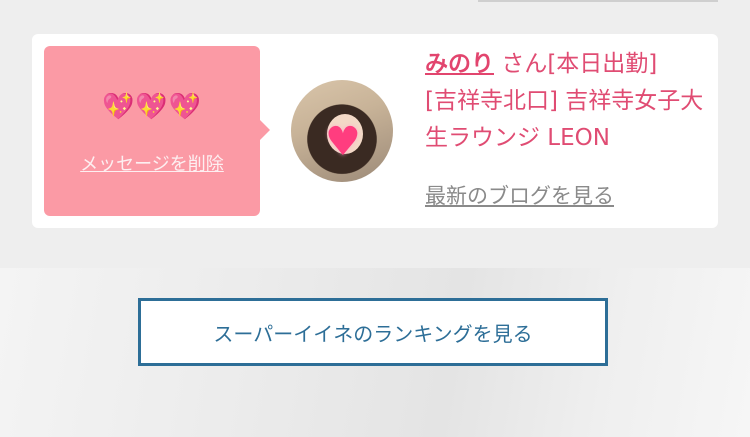 The image size is (750, 437). I want to click on sparkling-hearts-icon: 💖💖💖, so click(152, 107).